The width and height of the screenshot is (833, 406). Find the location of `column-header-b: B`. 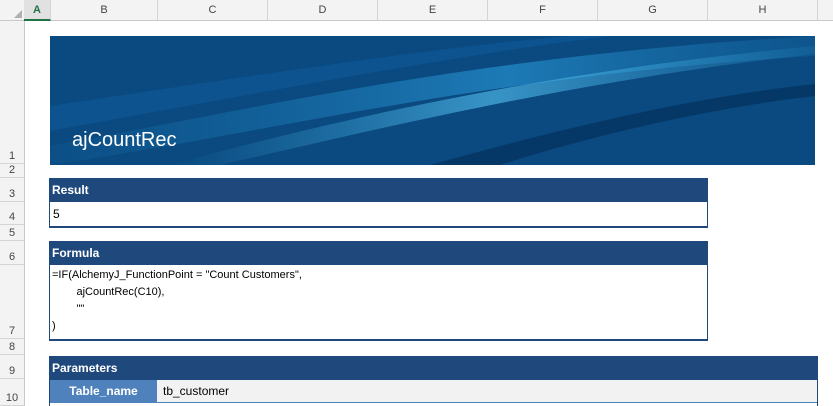

column-header-b: B is located at coordinates (104, 10).